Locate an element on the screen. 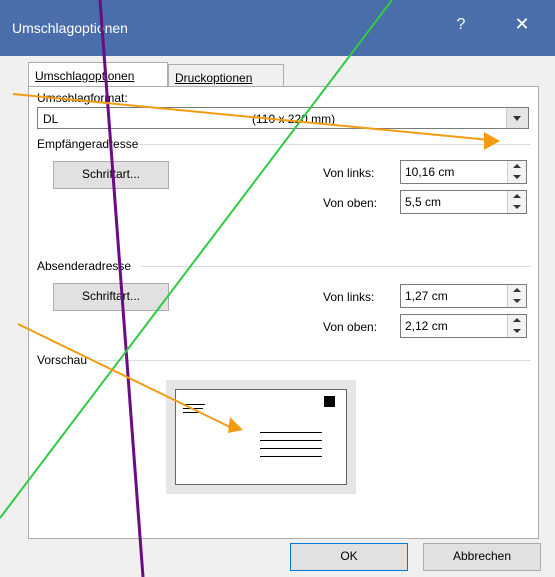 Image resolution: width=555 pixels, height=577 pixels. tab-druckoptionen: Druckoptionen is located at coordinates (226, 75).